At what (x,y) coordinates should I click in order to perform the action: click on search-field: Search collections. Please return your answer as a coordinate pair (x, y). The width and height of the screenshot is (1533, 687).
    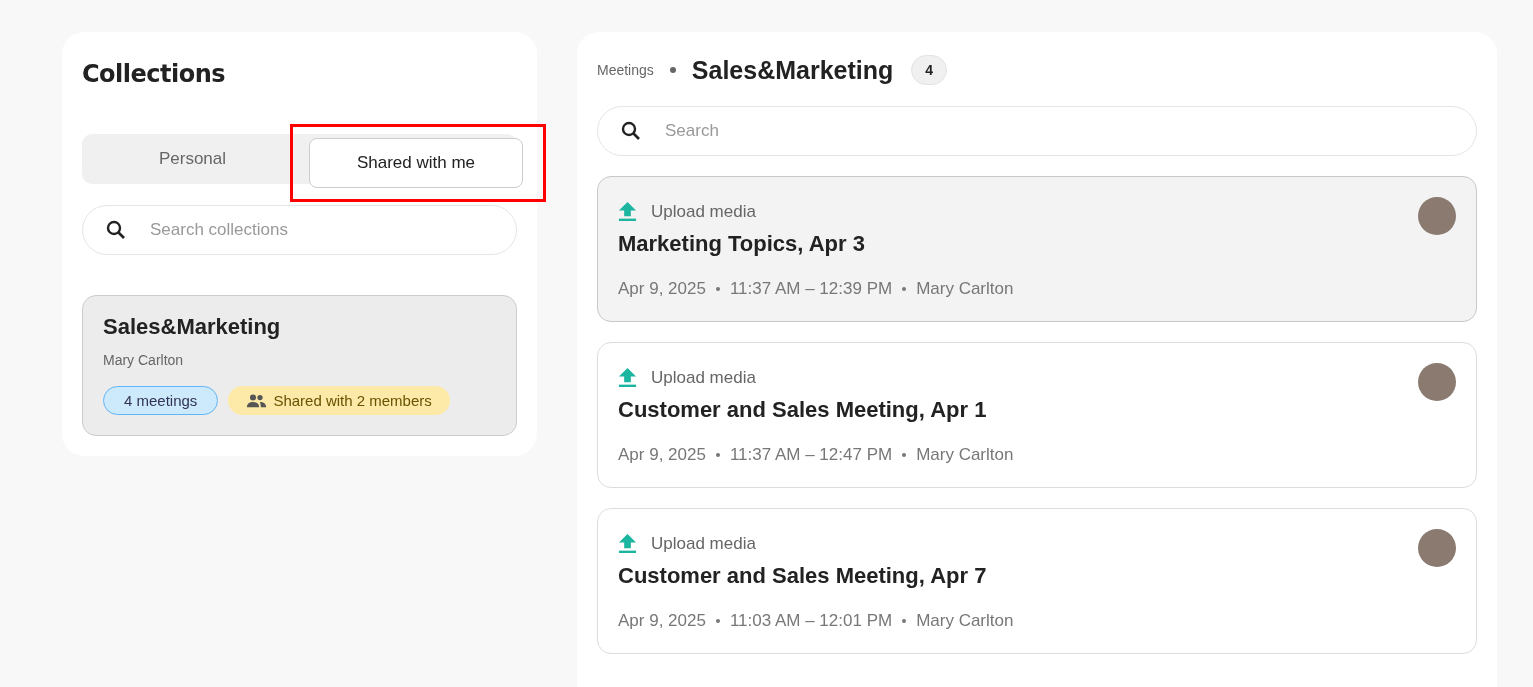
    Looking at the image, I should click on (299, 230).